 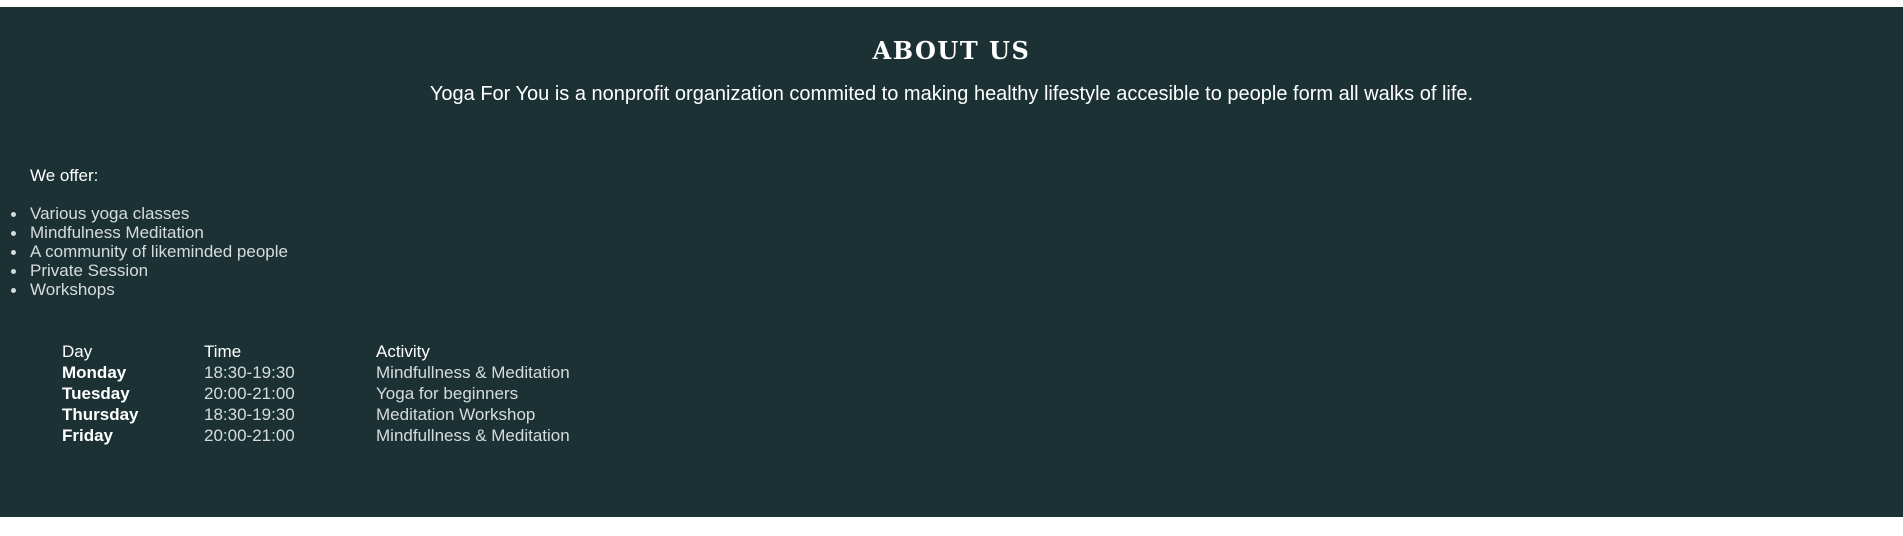 I want to click on section-title: ABOUT US, so click(x=951, y=50).